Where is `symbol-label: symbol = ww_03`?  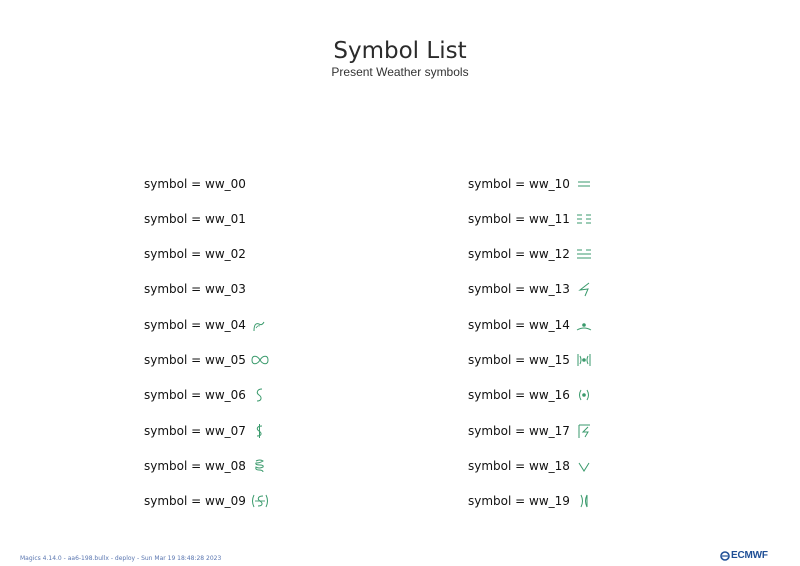
symbol-label: symbol = ww_03 is located at coordinates (195, 289).